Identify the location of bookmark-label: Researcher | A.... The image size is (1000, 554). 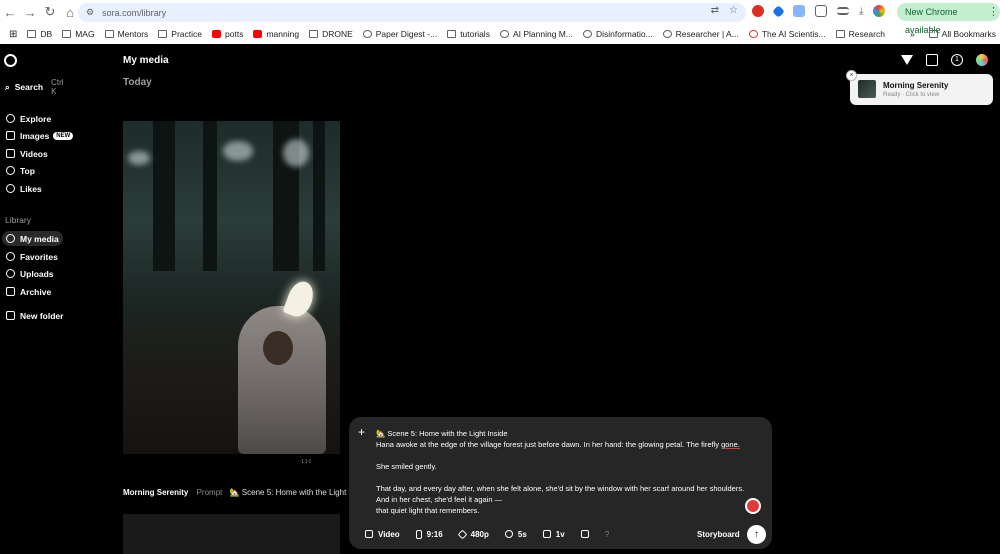
(707, 34).